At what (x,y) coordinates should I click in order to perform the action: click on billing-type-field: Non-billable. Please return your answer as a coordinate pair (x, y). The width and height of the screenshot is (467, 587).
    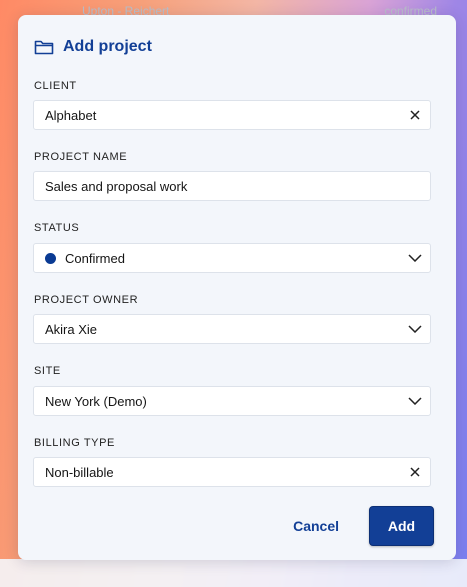
    Looking at the image, I should click on (232, 472).